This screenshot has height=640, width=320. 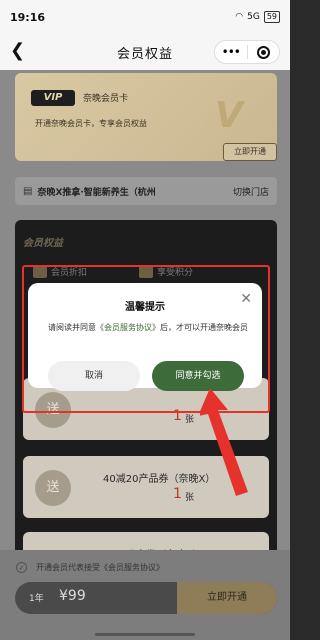 What do you see at coordinates (28, 191) in the screenshot?
I see `store-icon: ▤` at bounding box center [28, 191].